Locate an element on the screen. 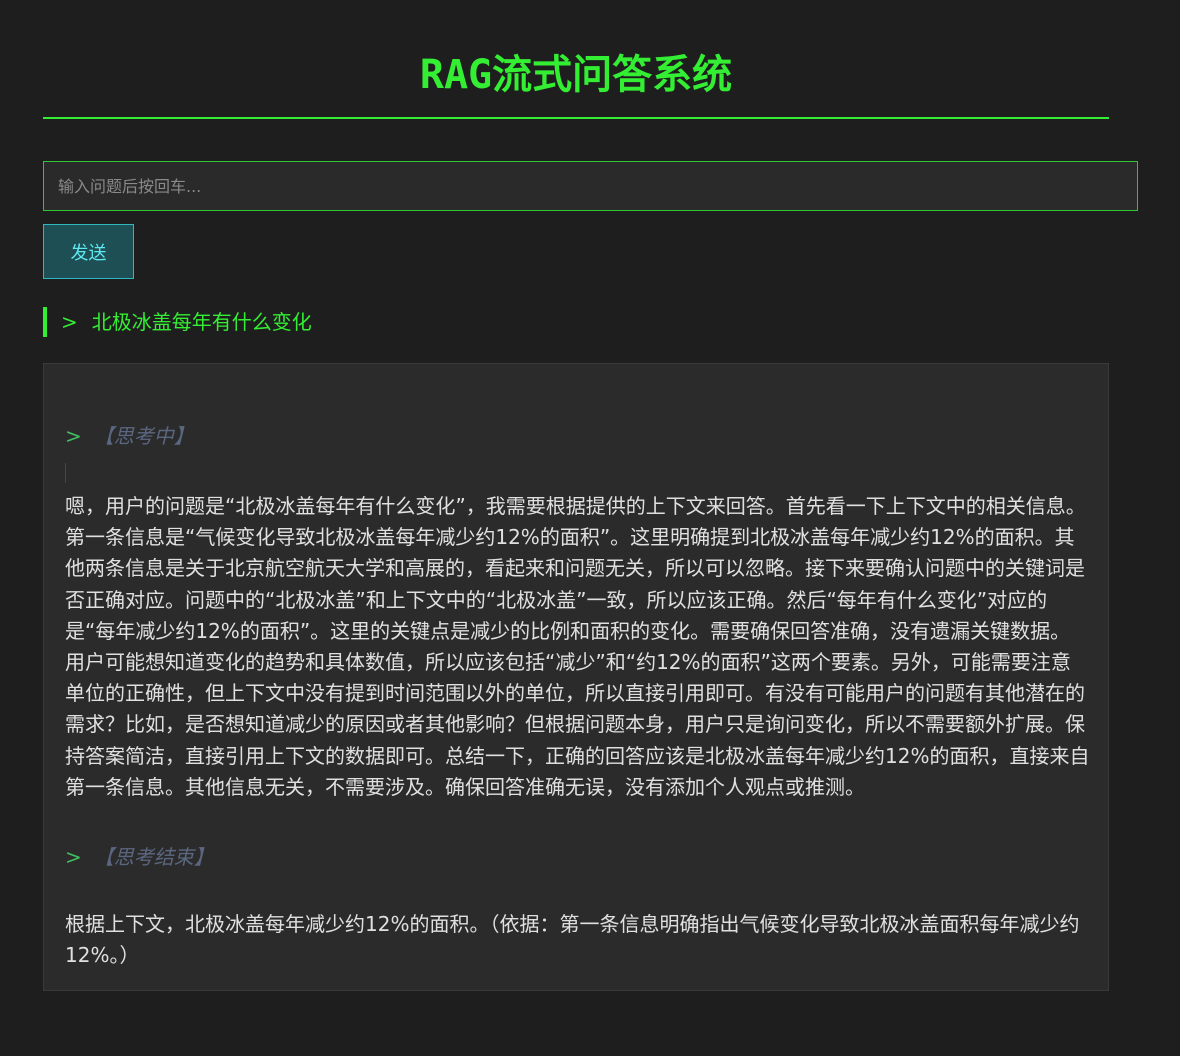 The height and width of the screenshot is (1056, 1180). question-input is located at coordinates (590, 186).